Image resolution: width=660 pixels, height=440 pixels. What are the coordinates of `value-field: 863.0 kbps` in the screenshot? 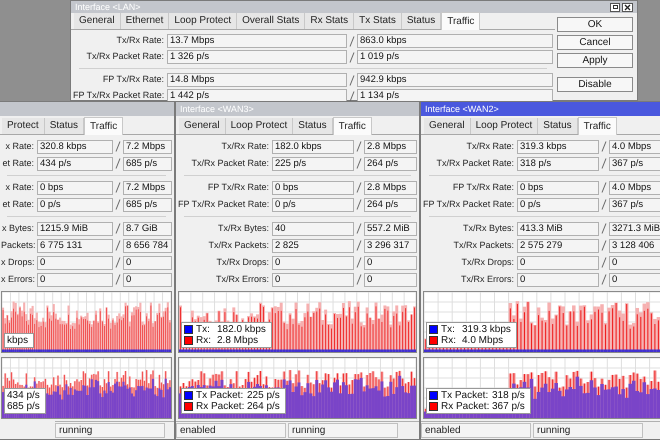 It's located at (455, 41).